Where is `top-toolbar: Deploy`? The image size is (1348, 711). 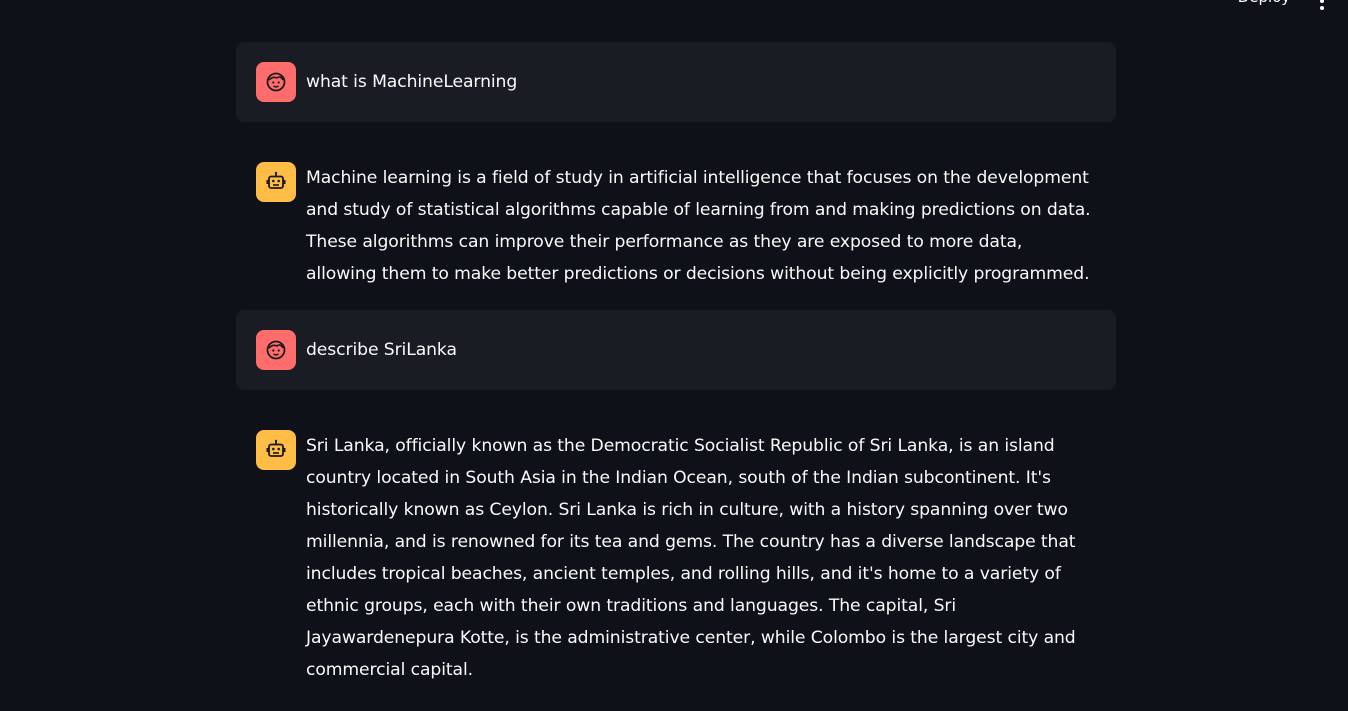 top-toolbar: Deploy is located at coordinates (674, 5).